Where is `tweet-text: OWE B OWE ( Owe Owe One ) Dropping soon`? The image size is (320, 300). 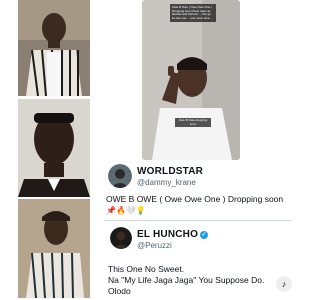
tweet-text: OWE B OWE ( Owe Owe One ) Dropping soon is located at coordinates (195, 199).